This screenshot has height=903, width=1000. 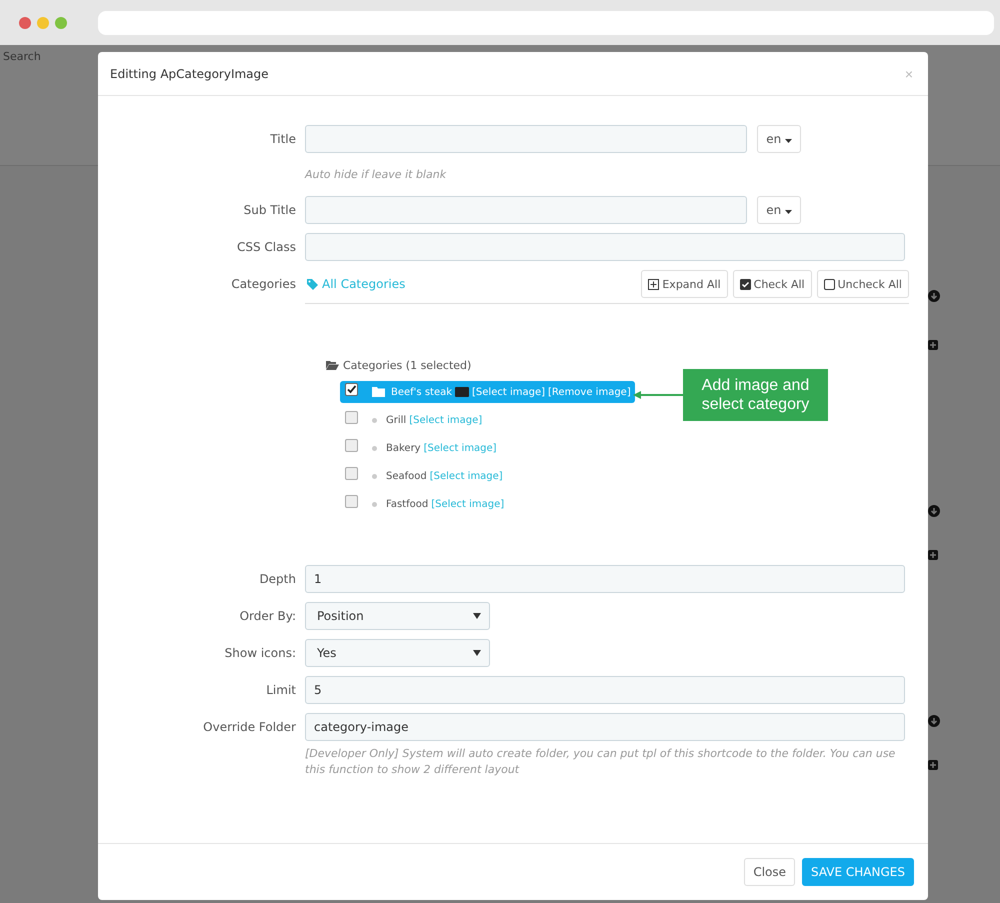 I want to click on text-field: category-image, so click(x=605, y=727).